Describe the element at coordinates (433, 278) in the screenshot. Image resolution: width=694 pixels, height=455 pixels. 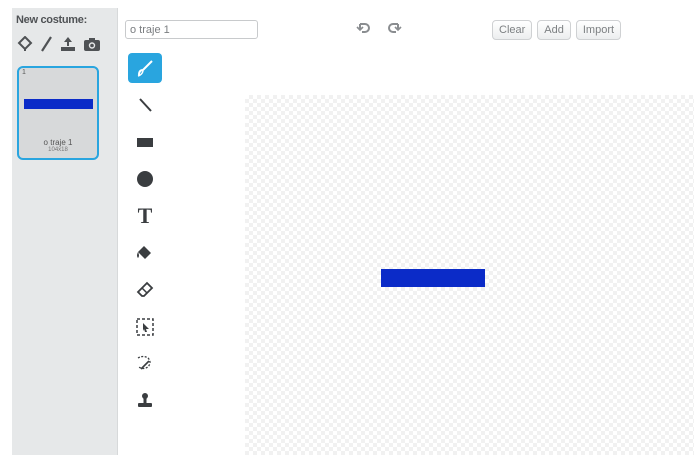
I see `costume-shape-rectangle` at that location.